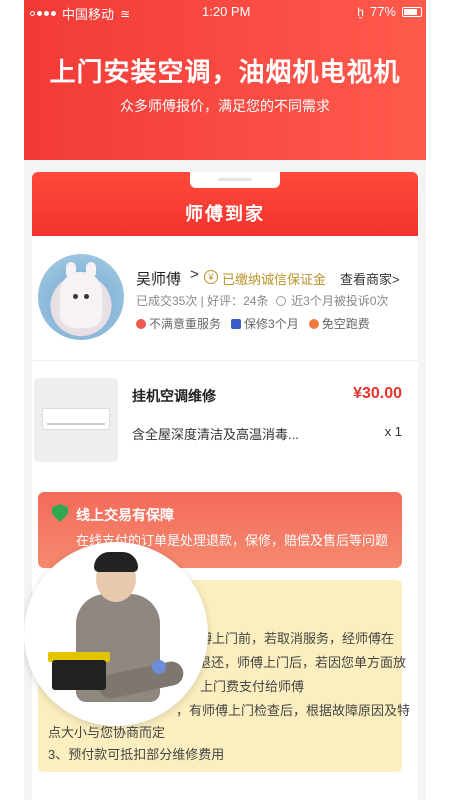 Image resolution: width=450 pixels, height=800 pixels. What do you see at coordinates (125, 515) in the screenshot?
I see `guarantee-title: 线上交易有保障` at bounding box center [125, 515].